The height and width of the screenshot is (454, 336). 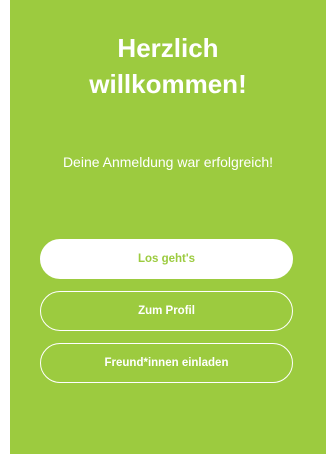 I want to click on title-line-1: Herzlich, so click(x=168, y=48).